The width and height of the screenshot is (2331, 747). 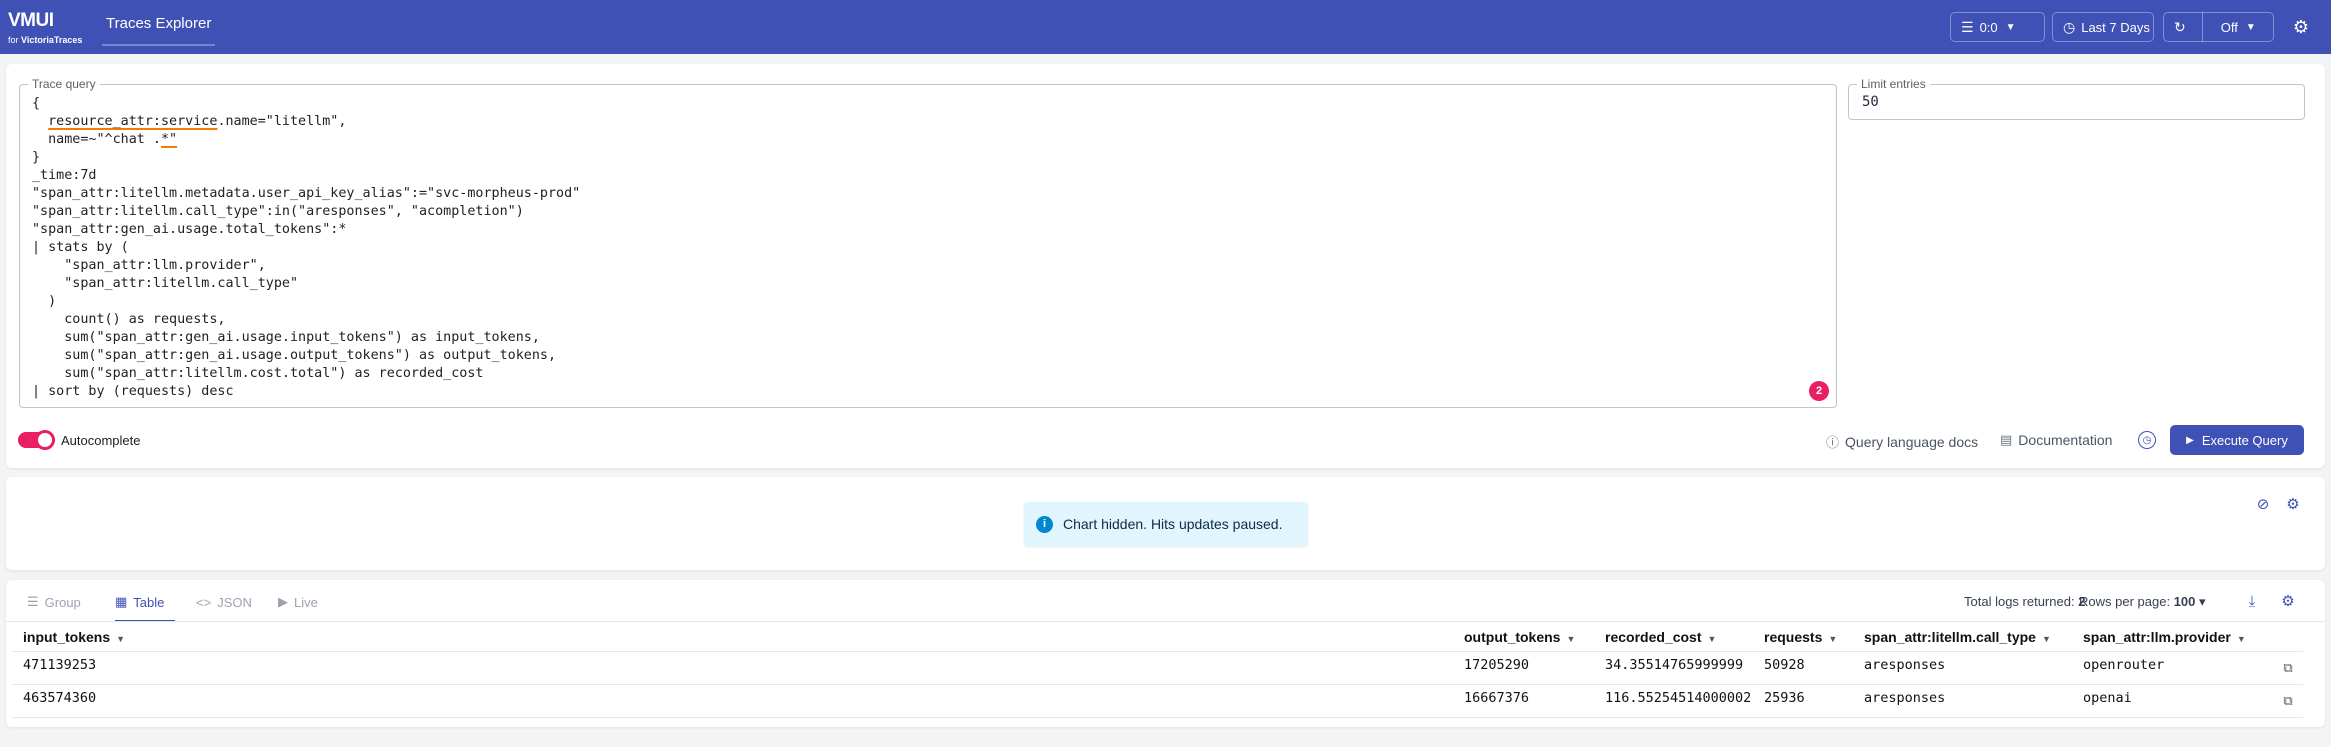 What do you see at coordinates (2244, 440) in the screenshot?
I see `execute-query-label: Execute Query` at bounding box center [2244, 440].